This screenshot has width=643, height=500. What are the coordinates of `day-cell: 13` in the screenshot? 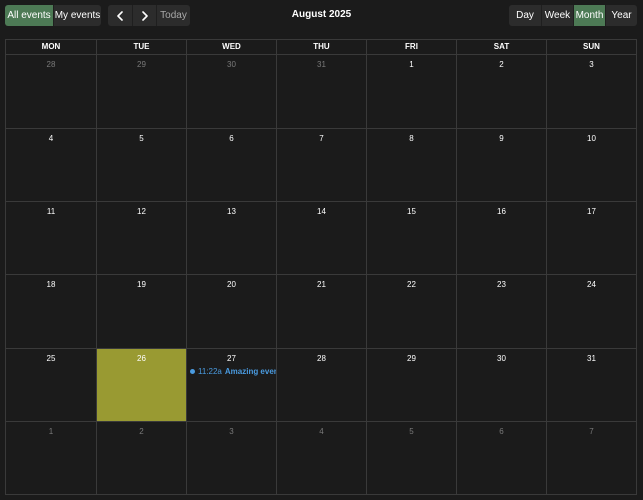 It's located at (231, 238).